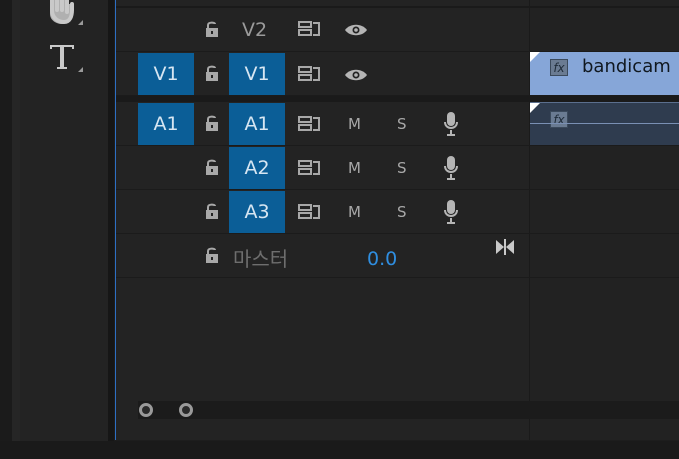  What do you see at coordinates (146, 410) in the screenshot?
I see `scrollbar-left-handle` at bounding box center [146, 410].